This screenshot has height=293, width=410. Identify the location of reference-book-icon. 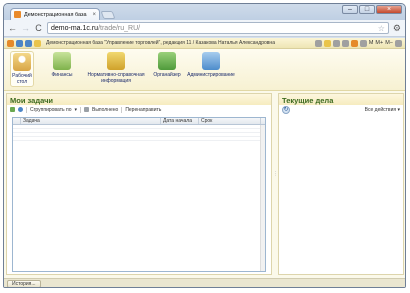
(116, 61).